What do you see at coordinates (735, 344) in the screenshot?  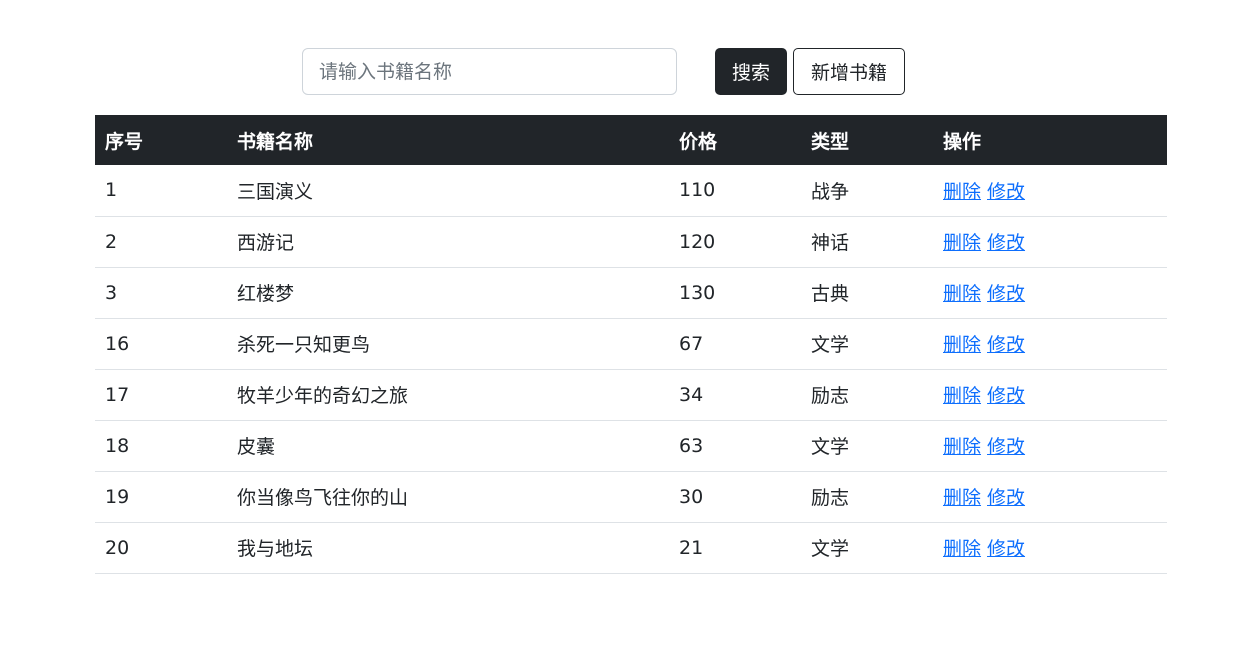 I see `cell-price: 67` at bounding box center [735, 344].